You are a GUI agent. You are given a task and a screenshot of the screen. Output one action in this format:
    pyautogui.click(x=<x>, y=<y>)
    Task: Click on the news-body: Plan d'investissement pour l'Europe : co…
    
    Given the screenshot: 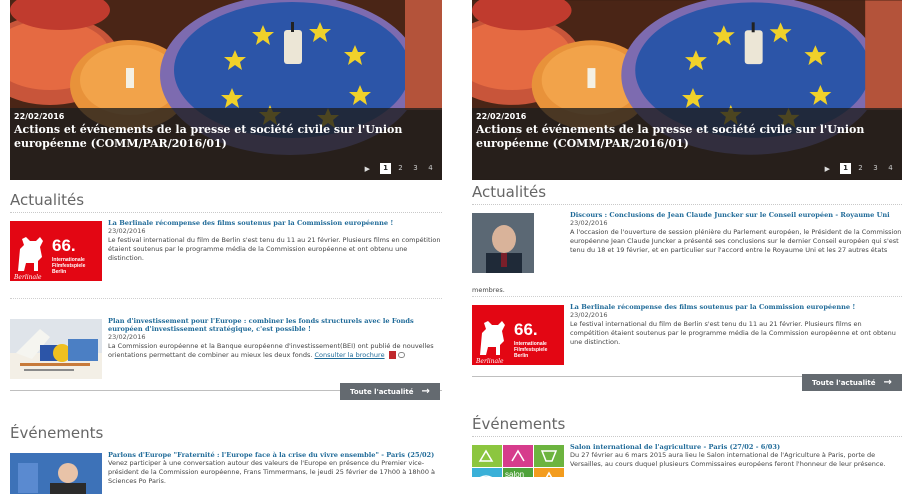 What is the action you would take?
    pyautogui.click(x=275, y=338)
    